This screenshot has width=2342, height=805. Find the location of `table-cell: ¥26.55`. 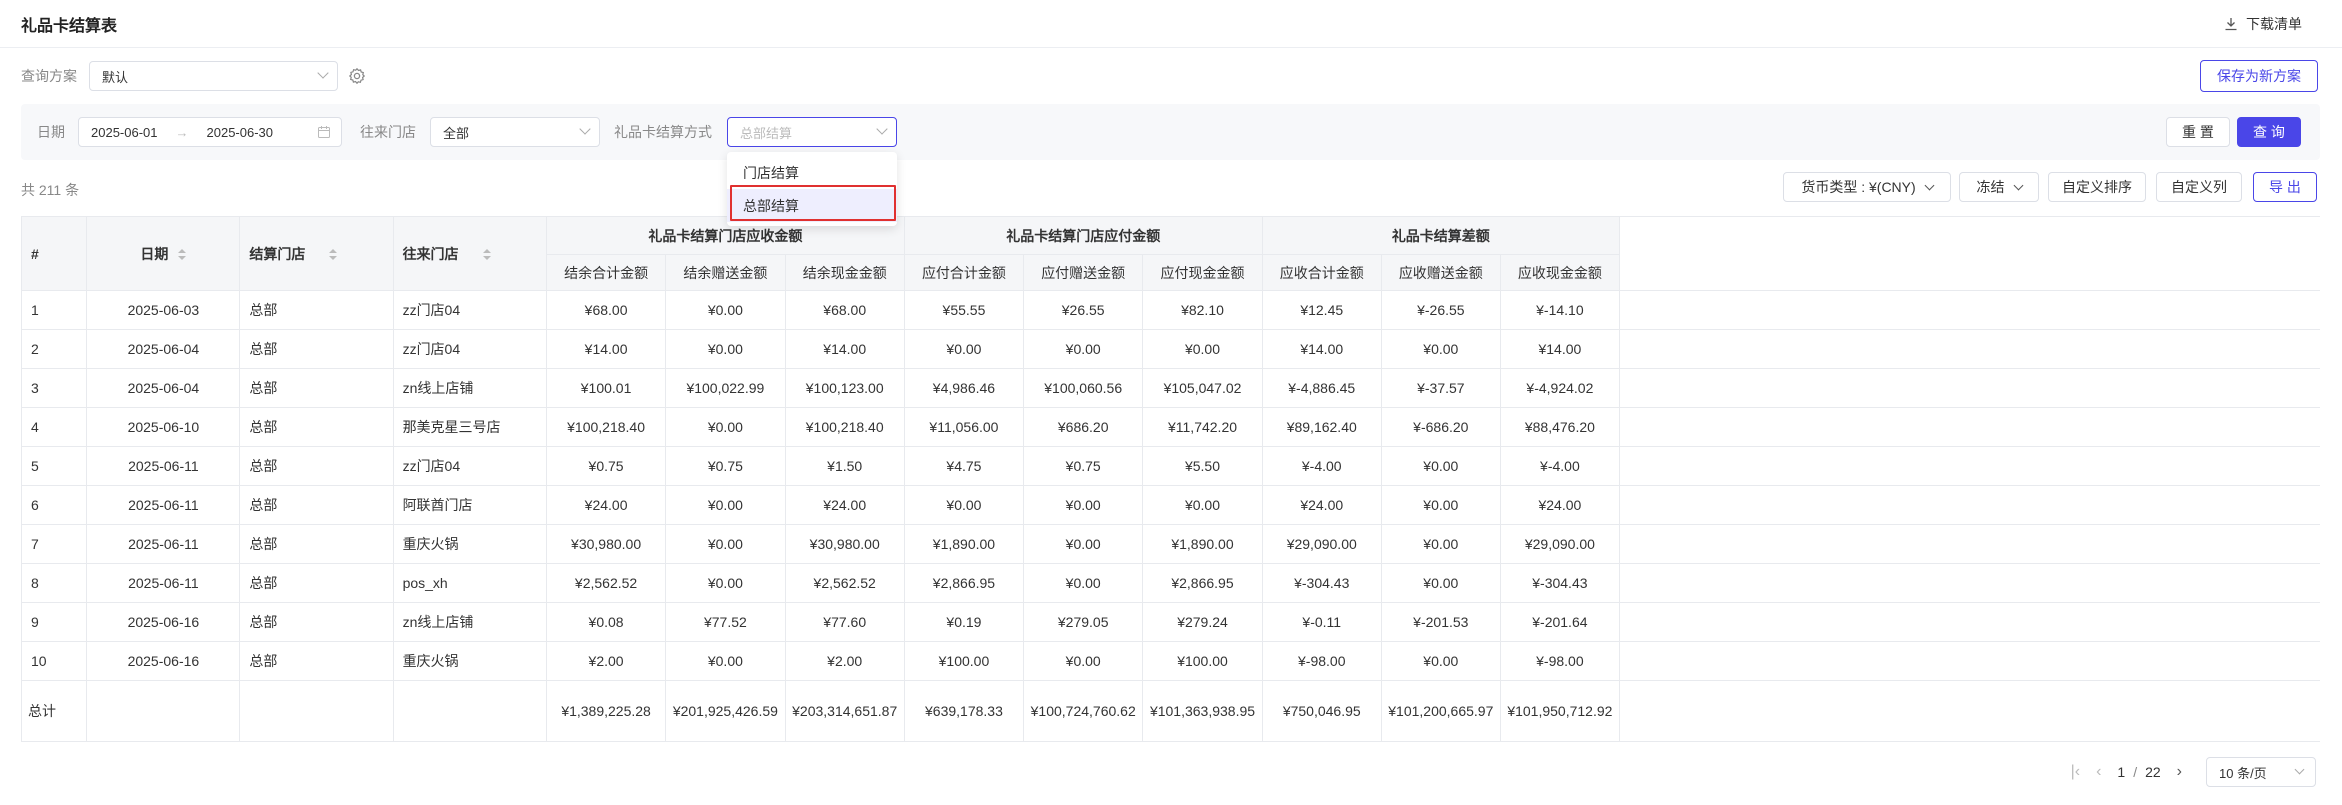

table-cell: ¥26.55 is located at coordinates (1083, 310).